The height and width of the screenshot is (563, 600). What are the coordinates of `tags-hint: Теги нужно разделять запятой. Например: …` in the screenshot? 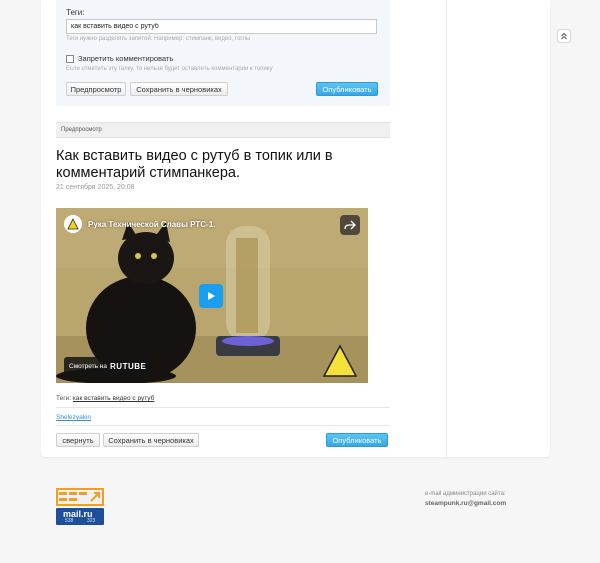 It's located at (158, 39).